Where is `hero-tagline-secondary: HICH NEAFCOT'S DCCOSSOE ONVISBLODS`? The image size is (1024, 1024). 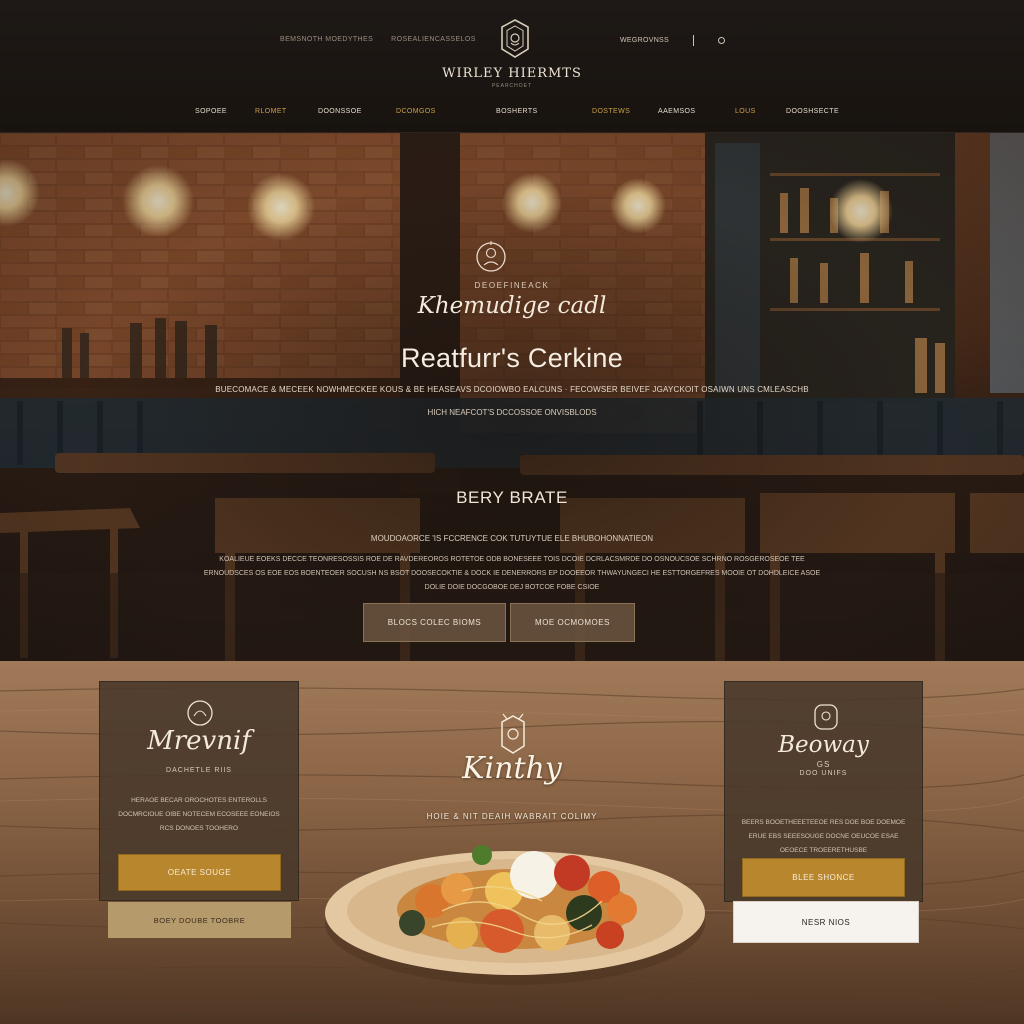 hero-tagline-secondary: HICH NEAFCOT'S DCCOSSOE ONVISBLODS is located at coordinates (512, 412).